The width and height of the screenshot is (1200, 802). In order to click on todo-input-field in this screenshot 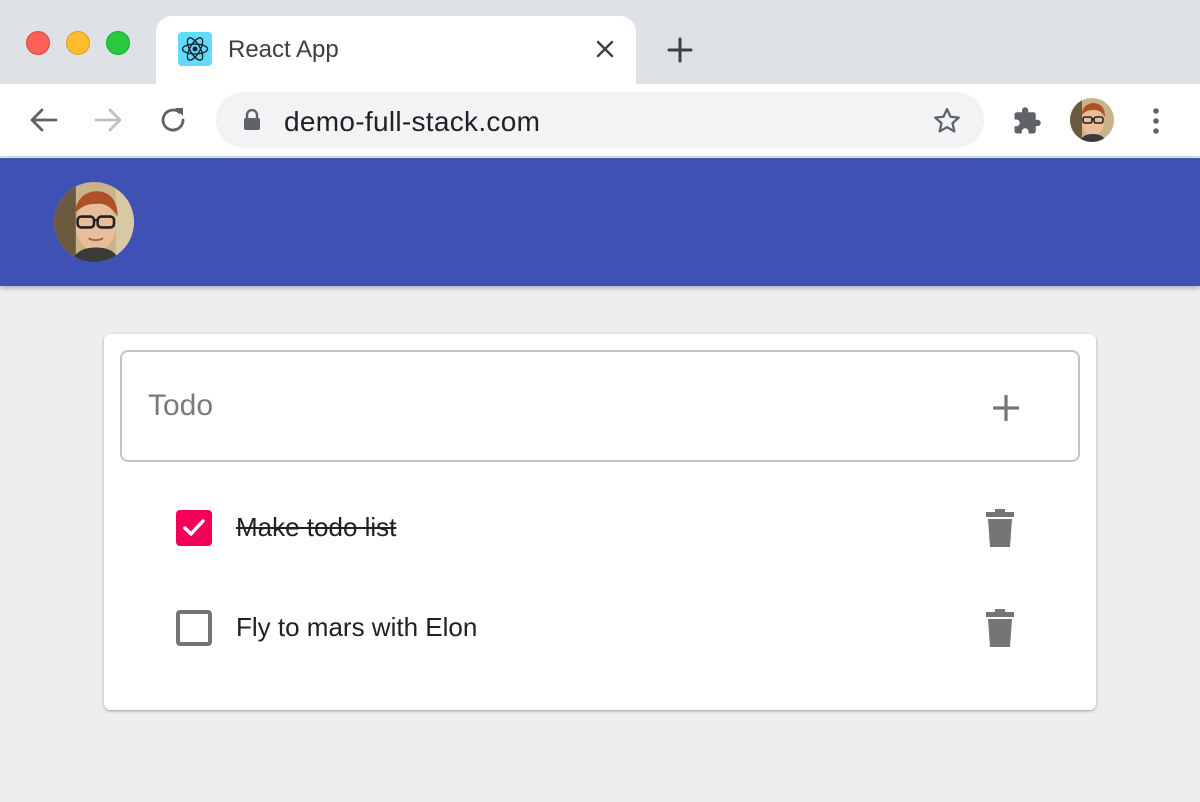, I will do `click(600, 406)`.